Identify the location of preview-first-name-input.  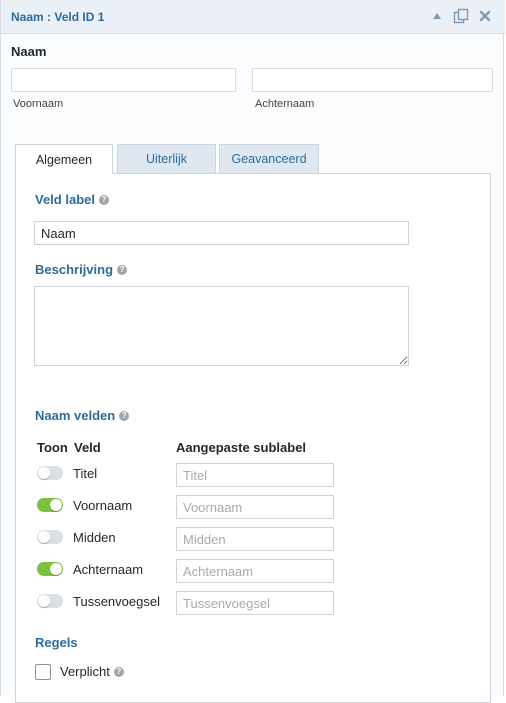
(123, 80).